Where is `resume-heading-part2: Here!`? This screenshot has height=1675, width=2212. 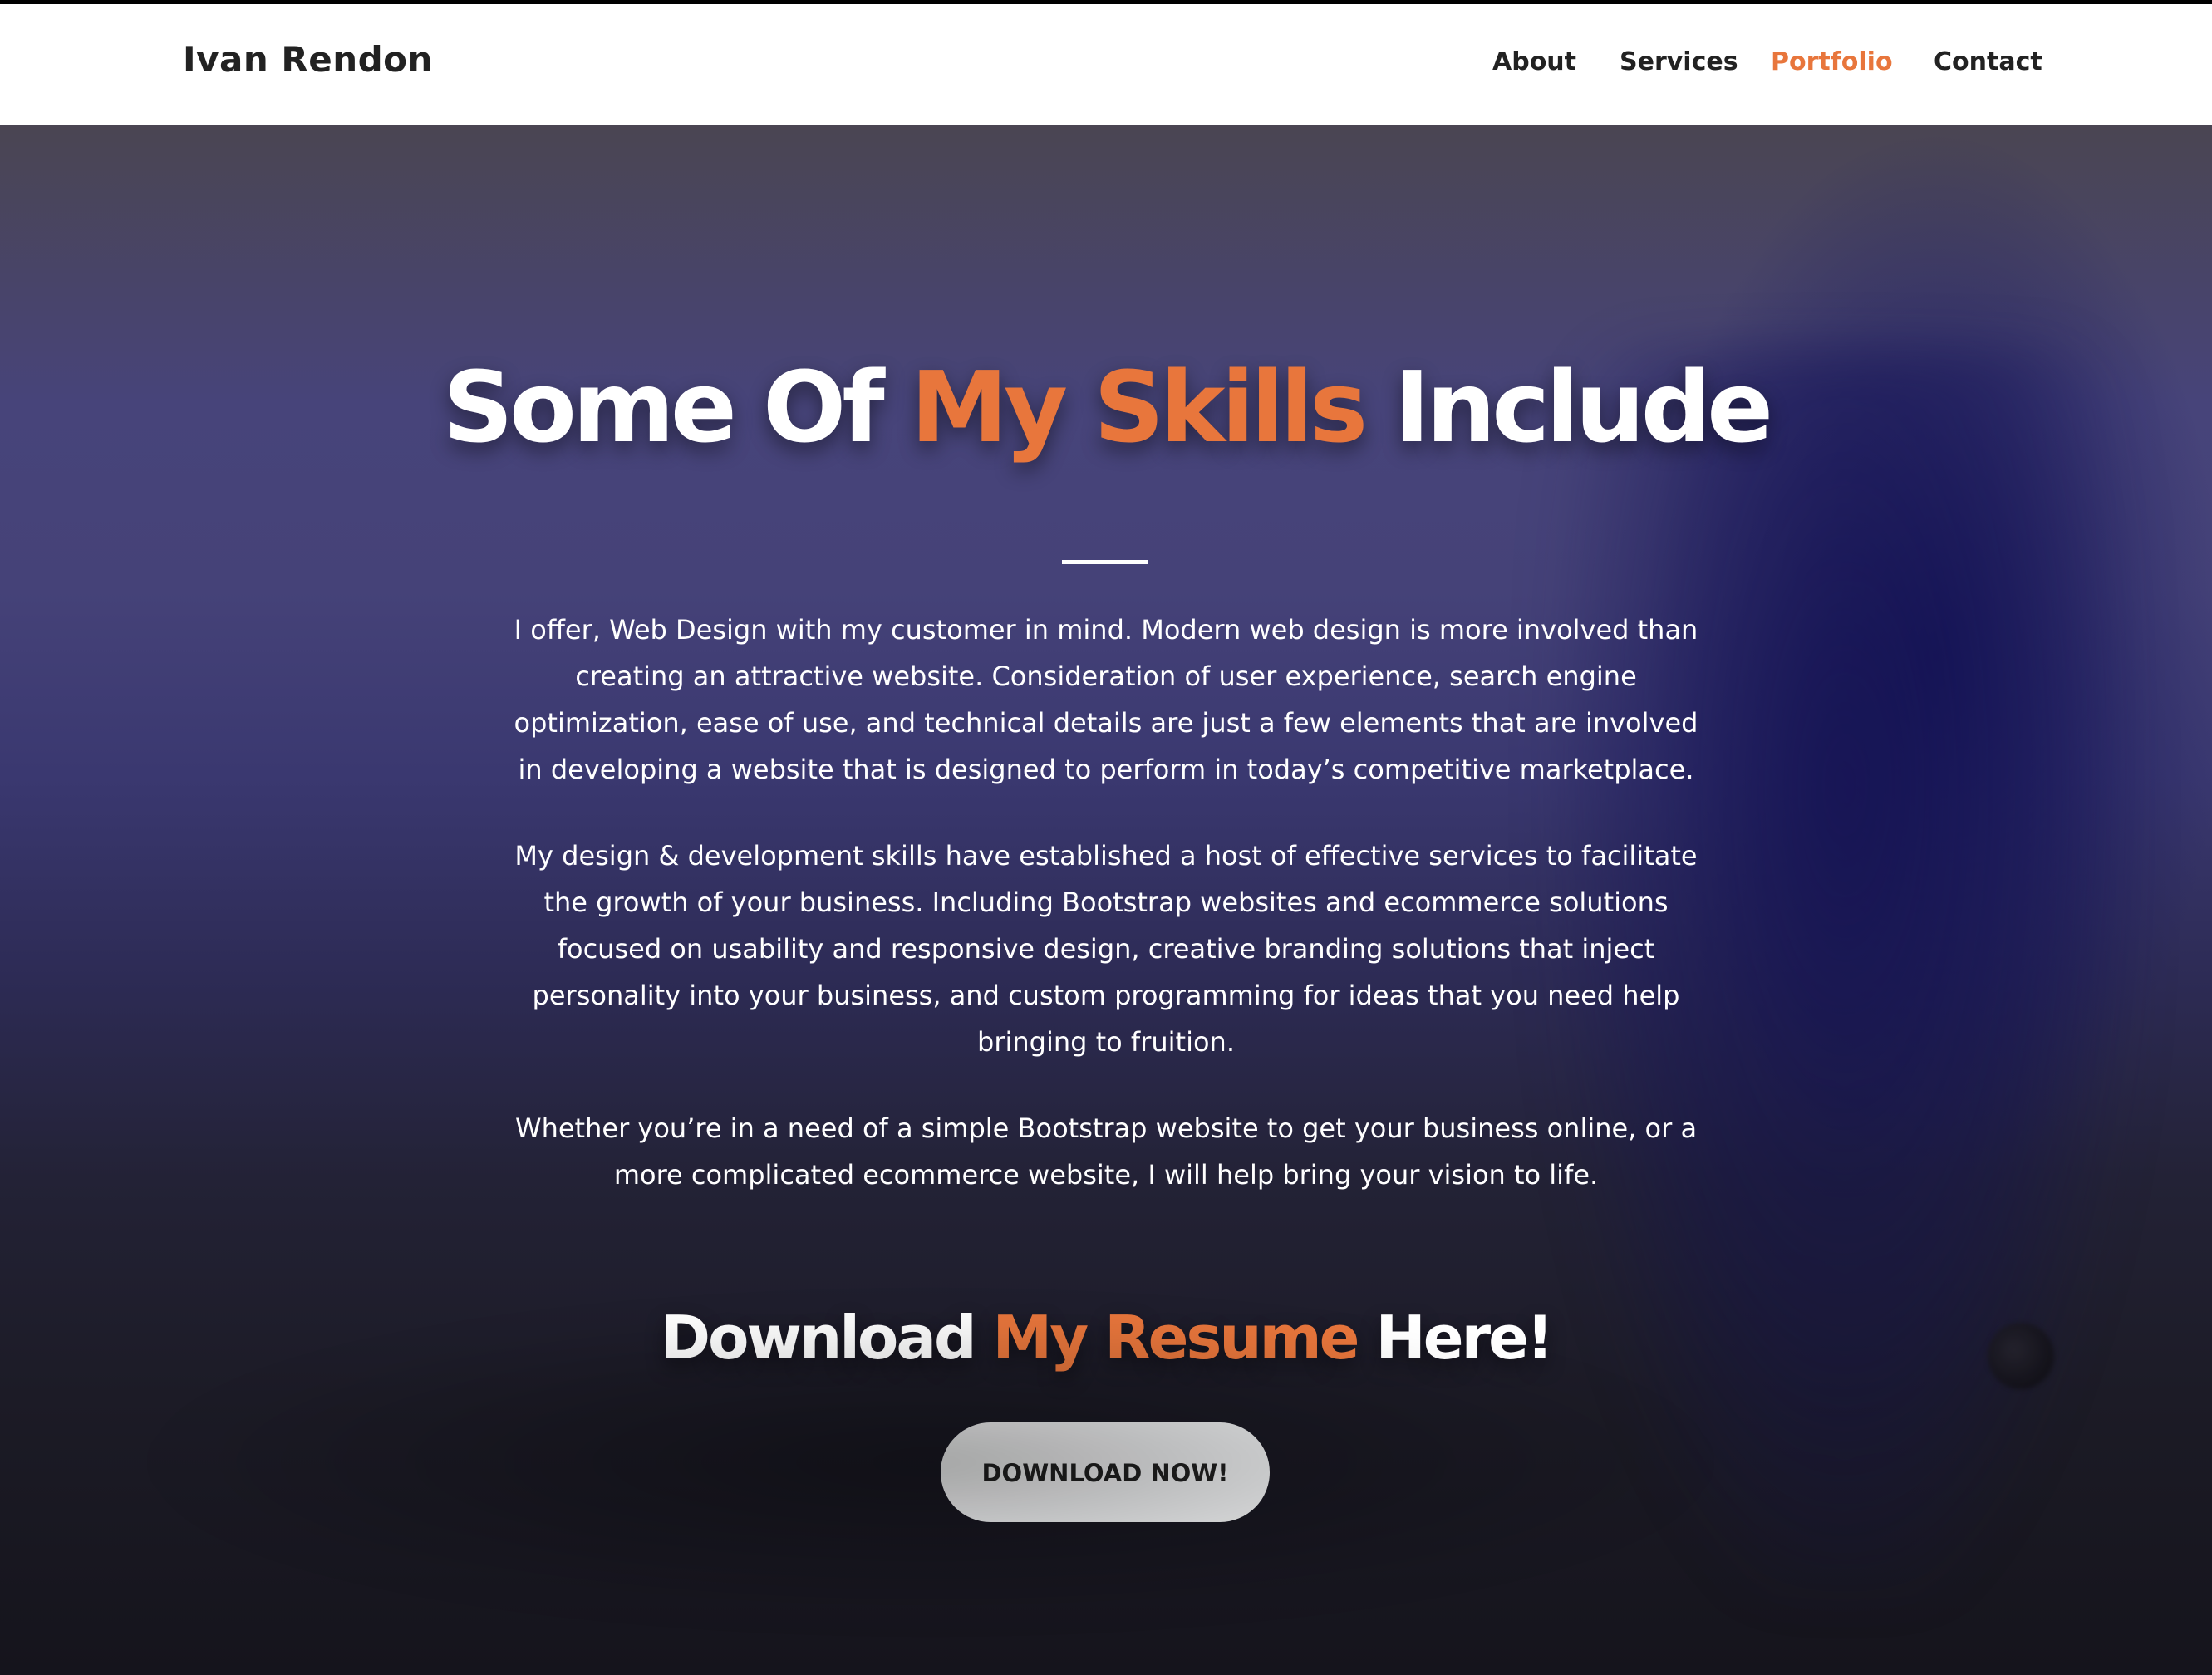
resume-heading-part2: Here! is located at coordinates (1455, 1338).